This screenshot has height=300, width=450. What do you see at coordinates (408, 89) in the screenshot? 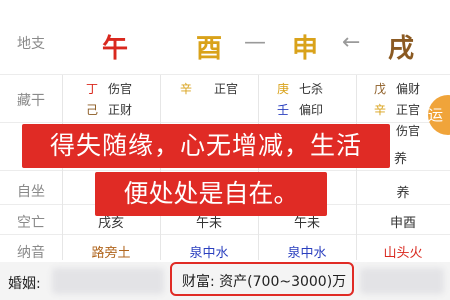
I see `ten-god: 偏财` at bounding box center [408, 89].